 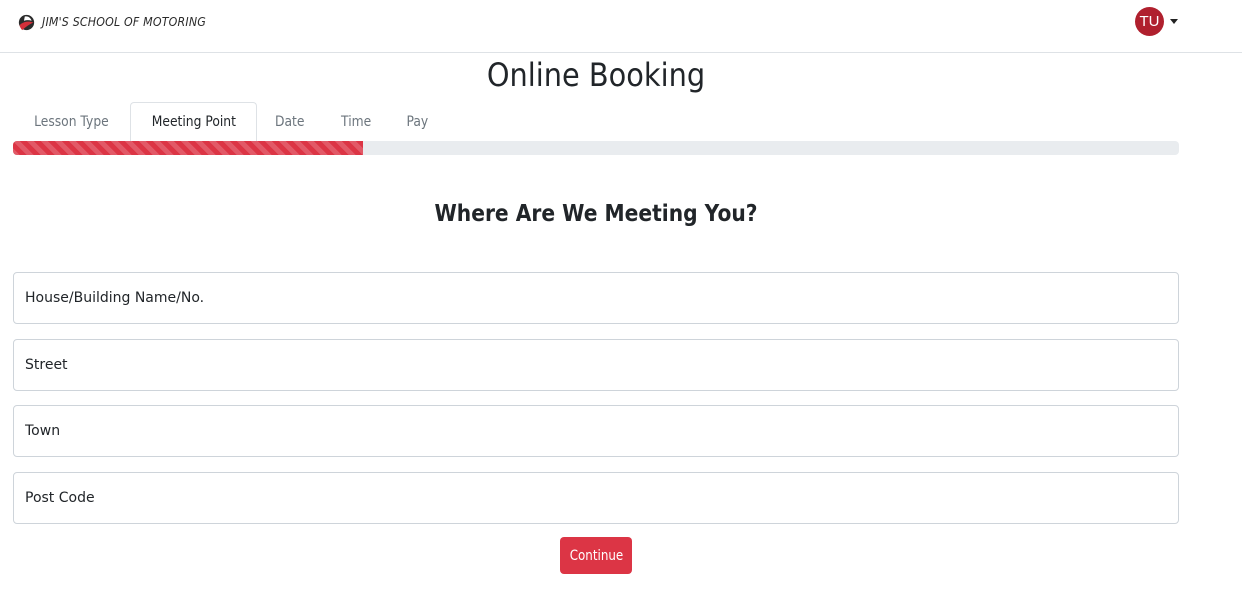 I want to click on tab-lesson-type: Lesson Type, so click(x=71, y=121).